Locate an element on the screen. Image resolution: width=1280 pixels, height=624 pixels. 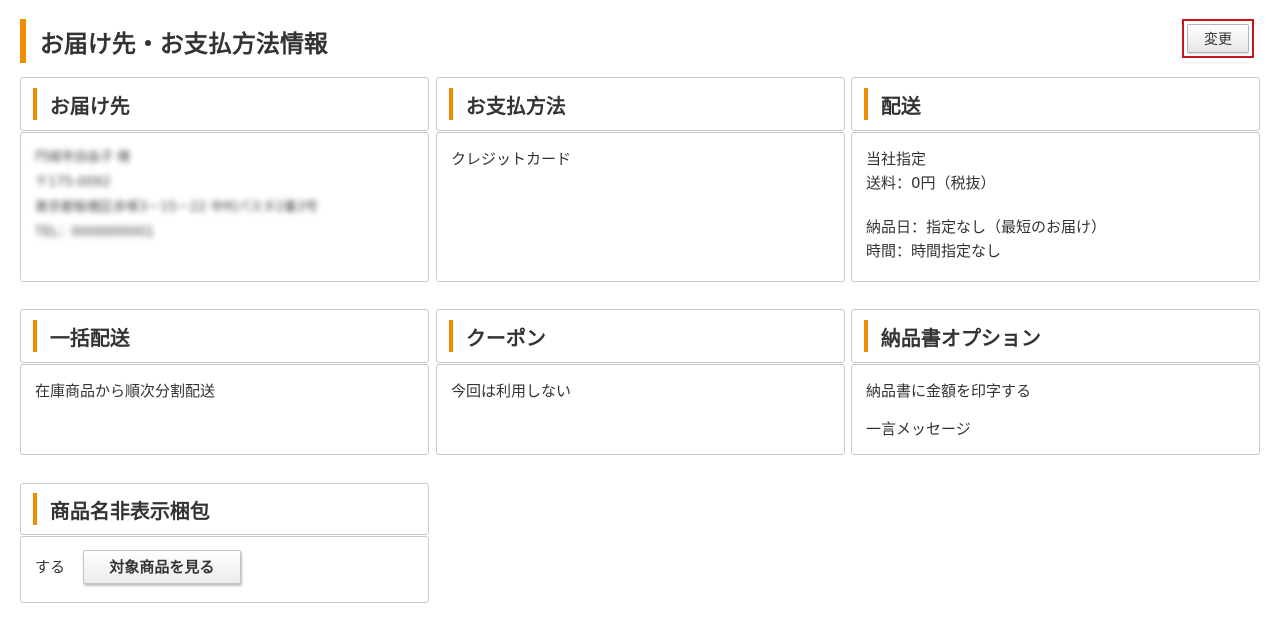
phone-number: TEL：0000000001 is located at coordinates (95, 232).